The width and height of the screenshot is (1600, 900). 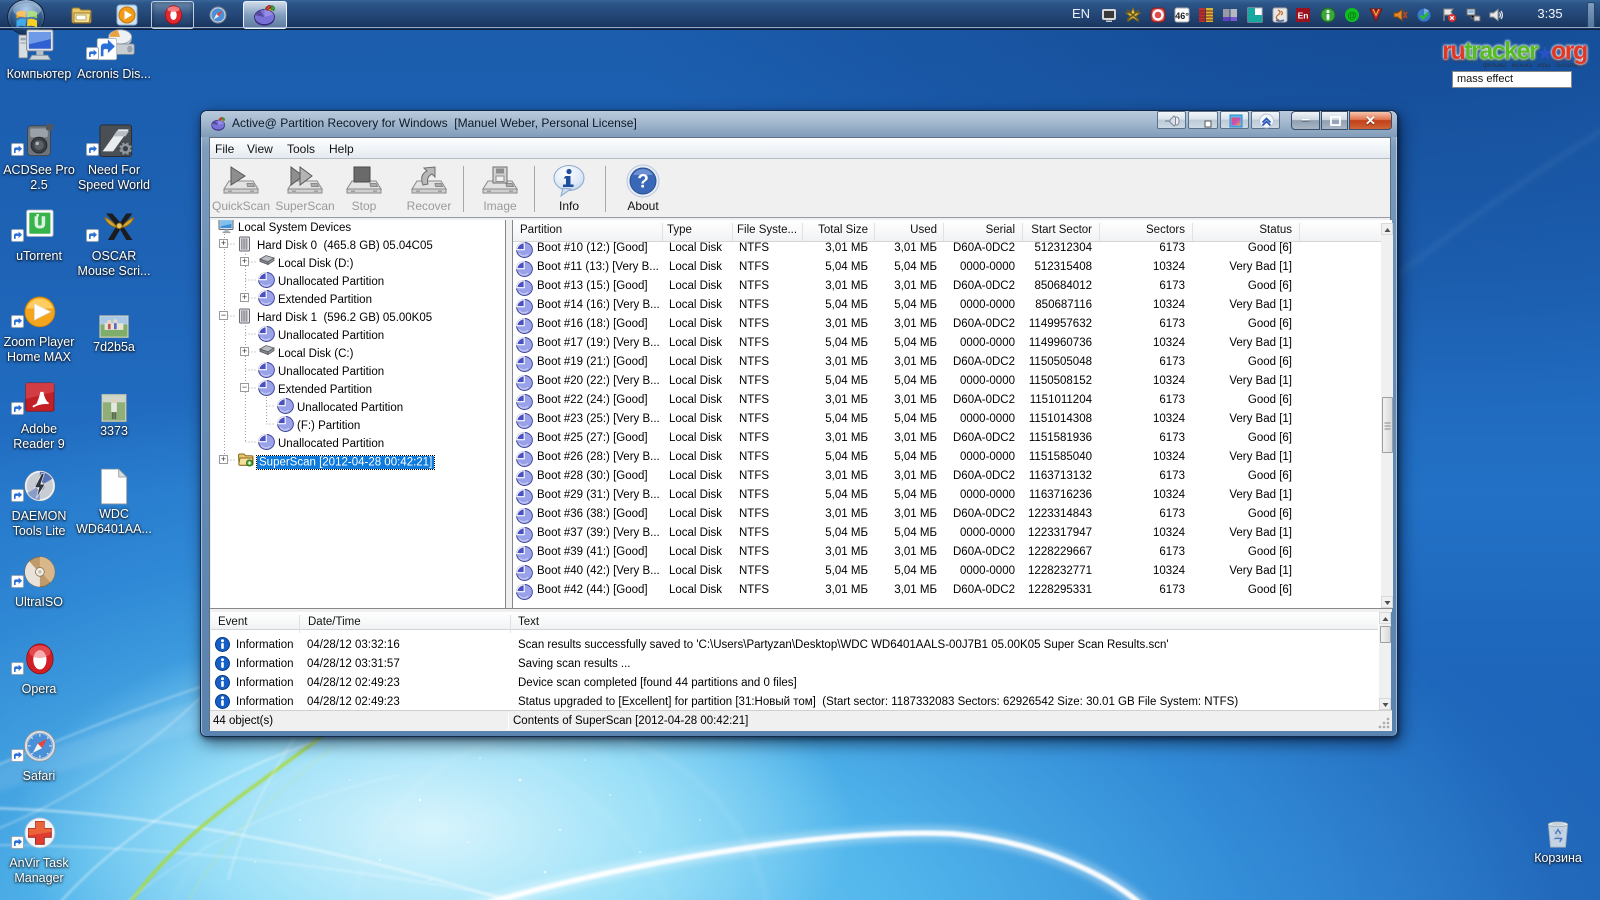 I want to click on svg-text: 46°, so click(x=1182, y=16).